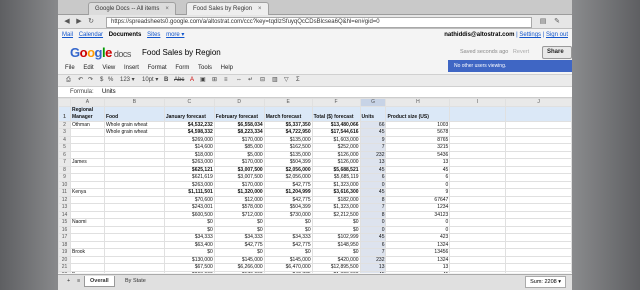 The width and height of the screenshot is (640, 290). What do you see at coordinates (336, 192) in the screenshot?
I see `table-cell: $3,616,300` at bounding box center [336, 192].